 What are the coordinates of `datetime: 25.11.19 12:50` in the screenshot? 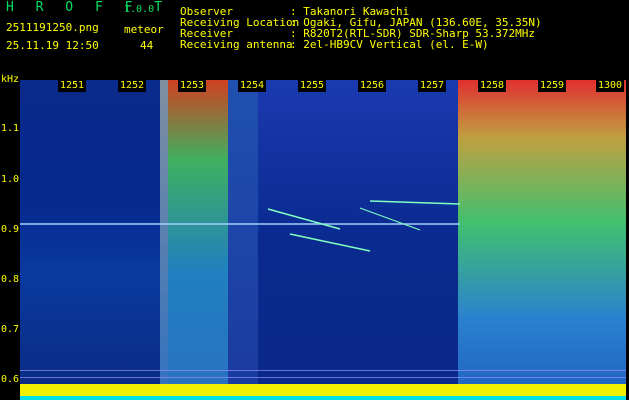 It's located at (52, 45).